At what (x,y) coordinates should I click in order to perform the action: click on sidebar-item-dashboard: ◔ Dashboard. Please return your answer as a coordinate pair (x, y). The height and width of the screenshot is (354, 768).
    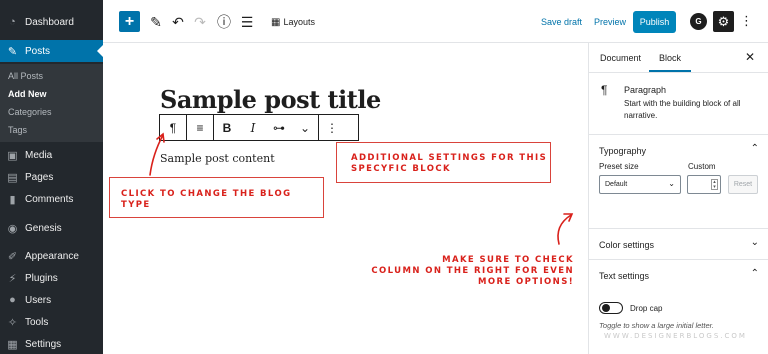
    Looking at the image, I should click on (51, 22).